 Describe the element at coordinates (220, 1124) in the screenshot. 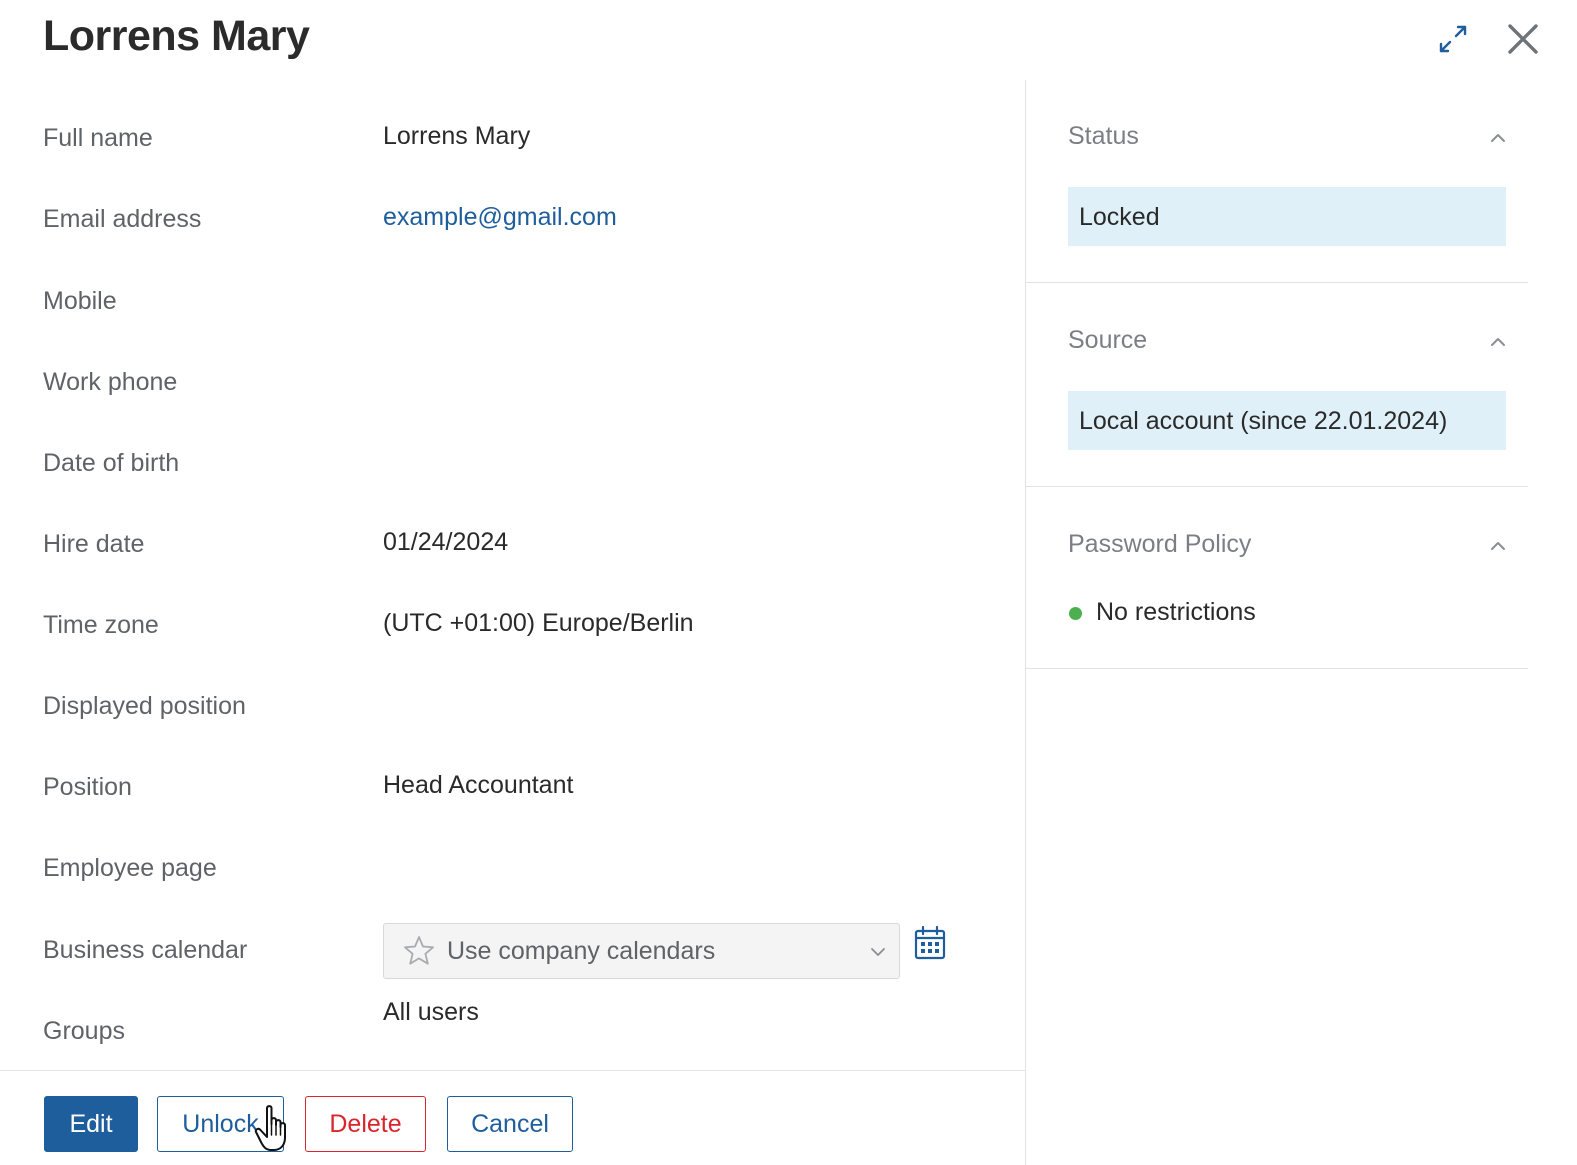

I see `unlock-button: Unlock` at that location.